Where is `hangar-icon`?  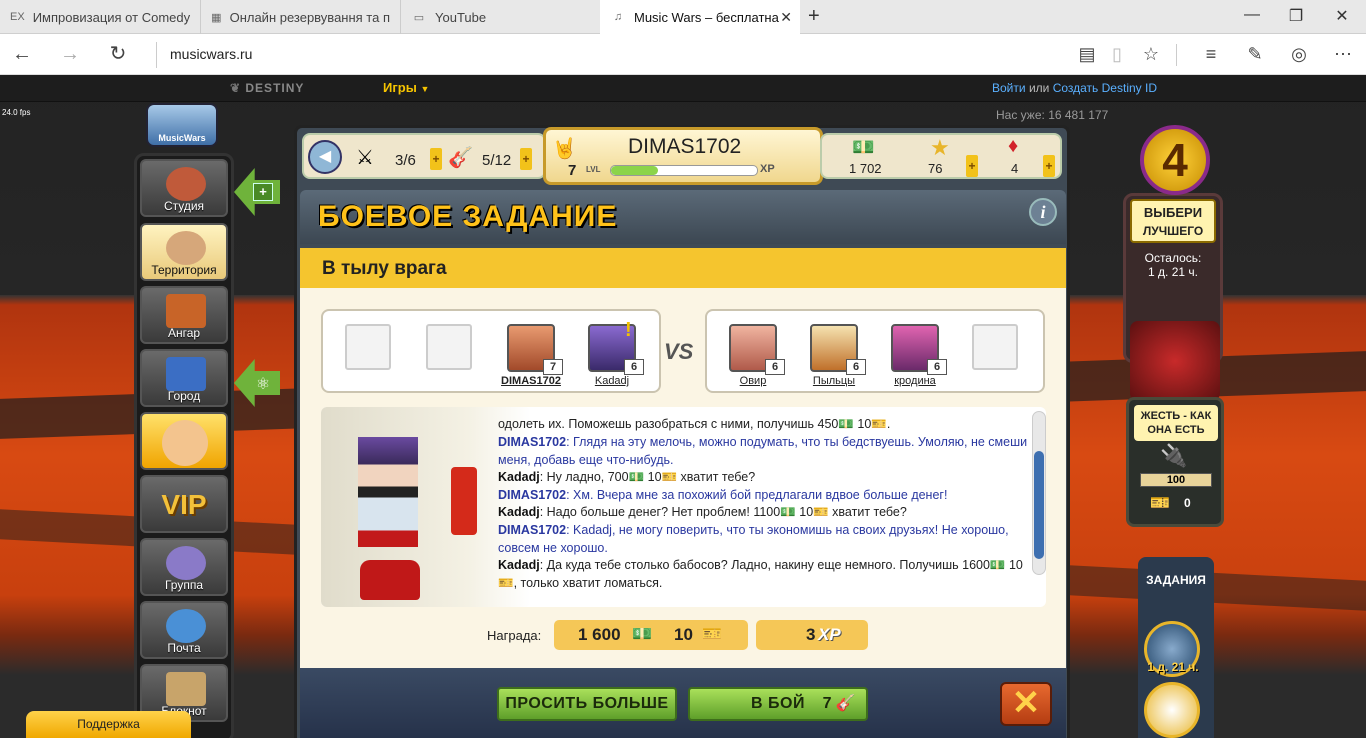
hangar-icon is located at coordinates (186, 311).